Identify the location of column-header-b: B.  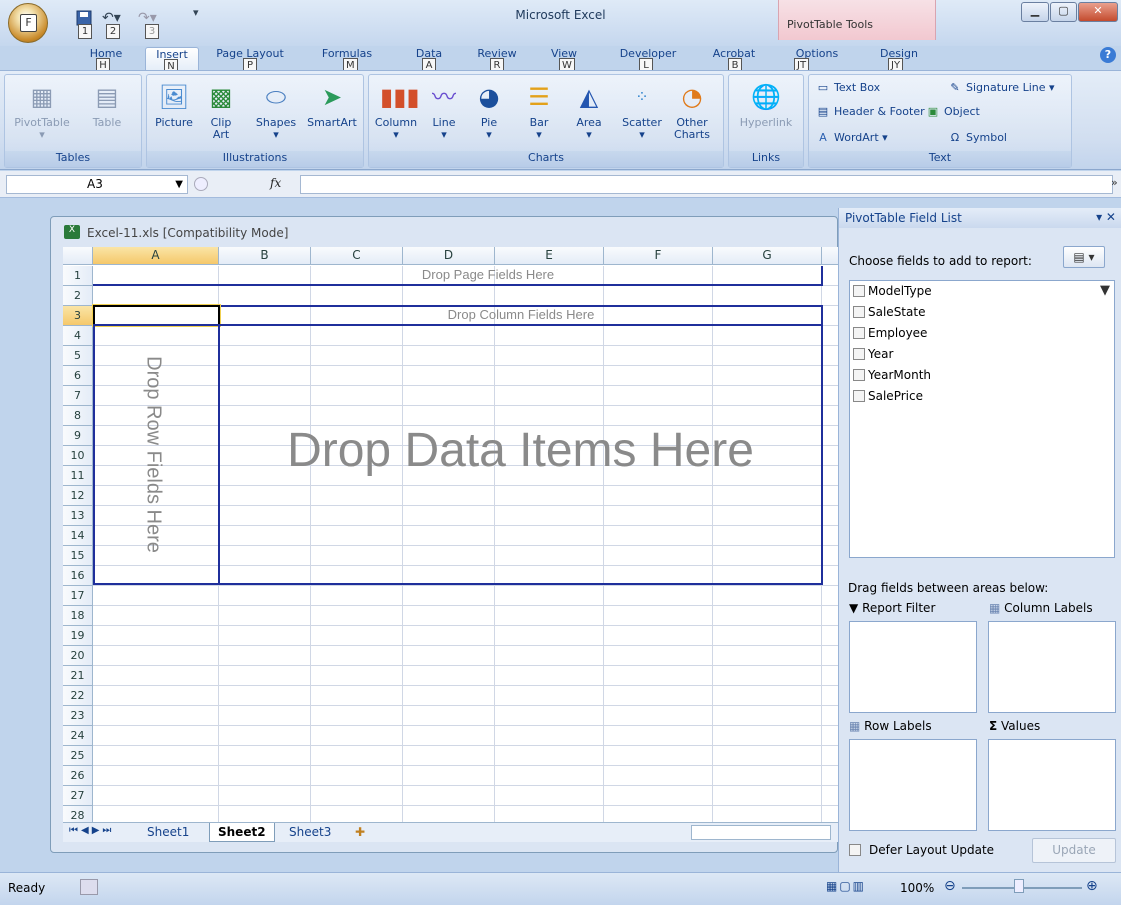
(265, 256).